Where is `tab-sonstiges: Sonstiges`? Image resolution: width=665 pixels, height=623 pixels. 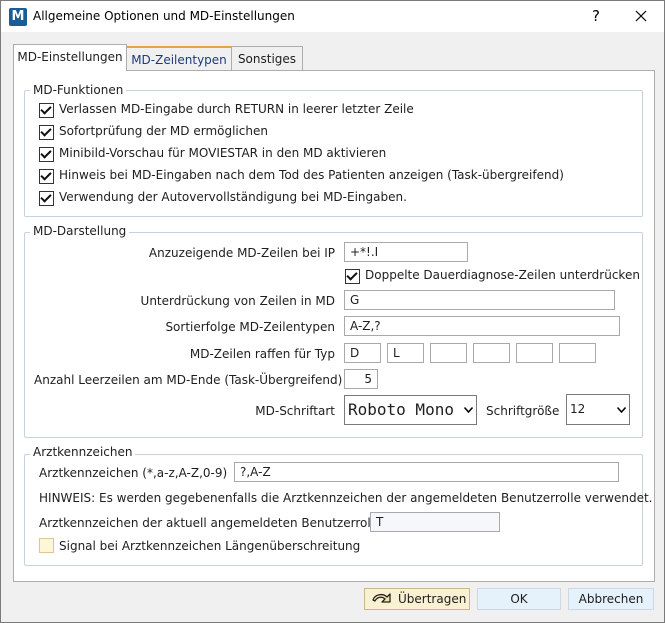
tab-sonstiges: Sonstiges is located at coordinates (267, 58).